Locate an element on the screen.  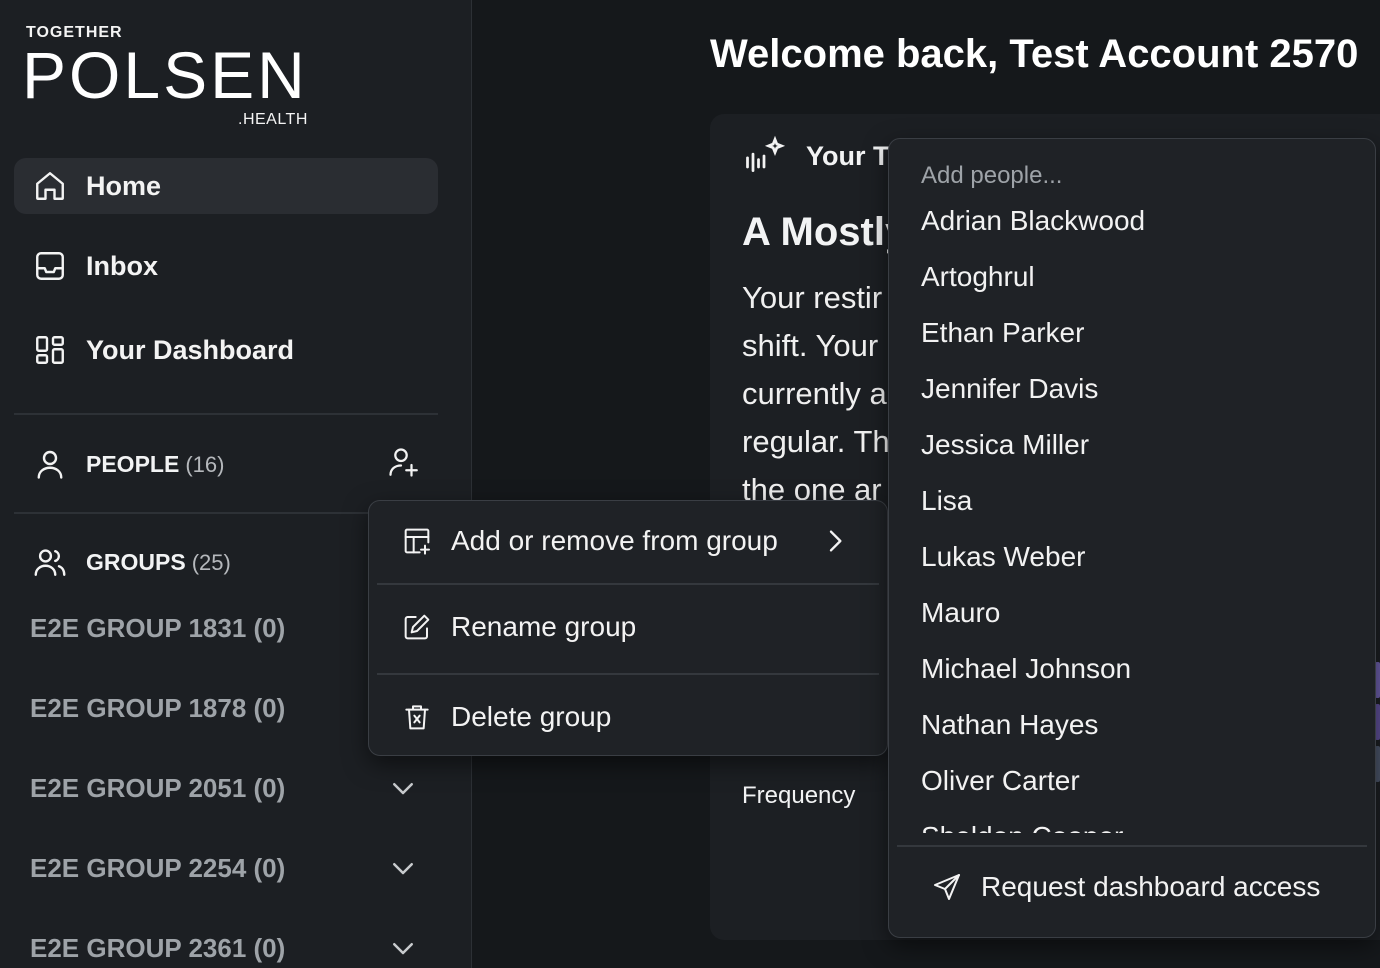
person-option: Ethan Parker is located at coordinates (1132, 337).